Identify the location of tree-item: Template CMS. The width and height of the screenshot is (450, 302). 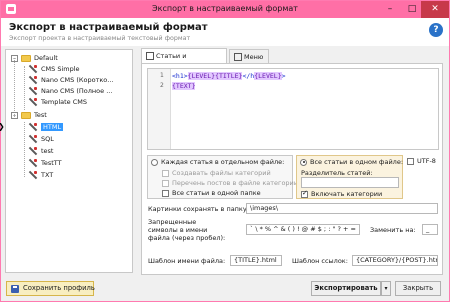
(57, 102).